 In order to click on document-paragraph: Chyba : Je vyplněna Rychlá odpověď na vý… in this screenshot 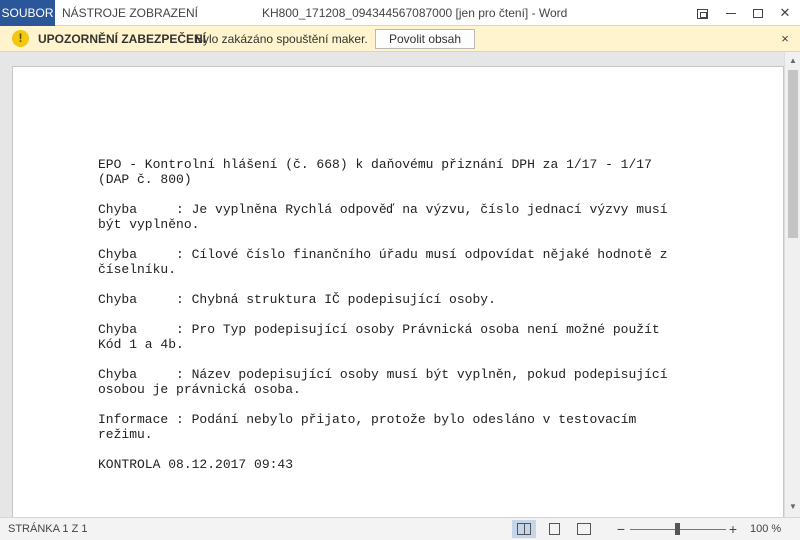, I will do `click(383, 217)`.